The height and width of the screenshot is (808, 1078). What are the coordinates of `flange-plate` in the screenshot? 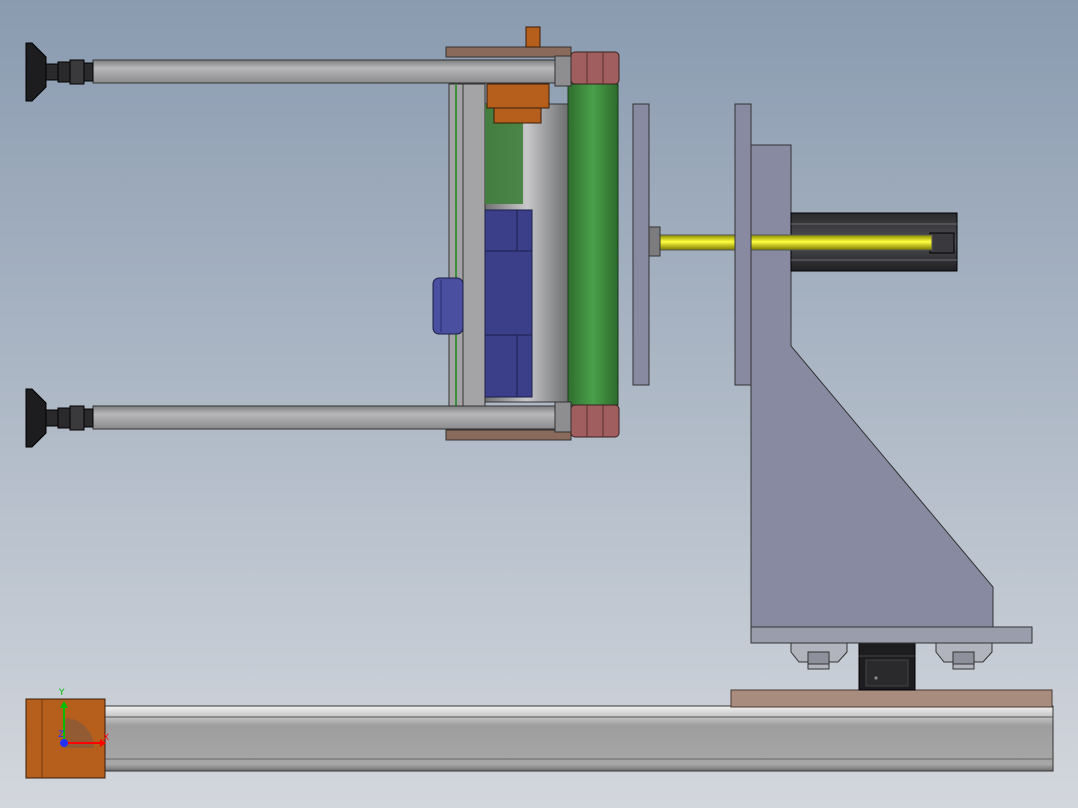 It's located at (641, 244).